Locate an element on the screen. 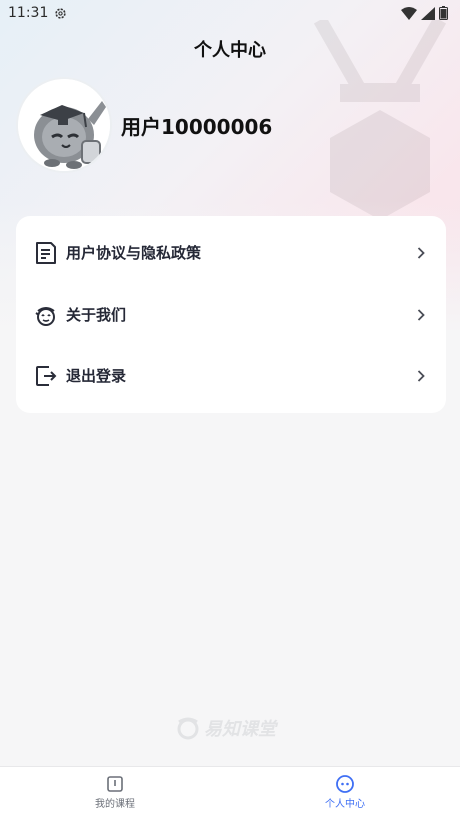 Image resolution: width=460 pixels, height=818 pixels. wifi-icon is located at coordinates (409, 13).